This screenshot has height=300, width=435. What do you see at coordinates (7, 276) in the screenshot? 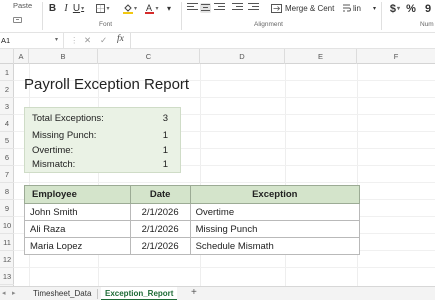
I see `row-header: 13` at bounding box center [7, 276].